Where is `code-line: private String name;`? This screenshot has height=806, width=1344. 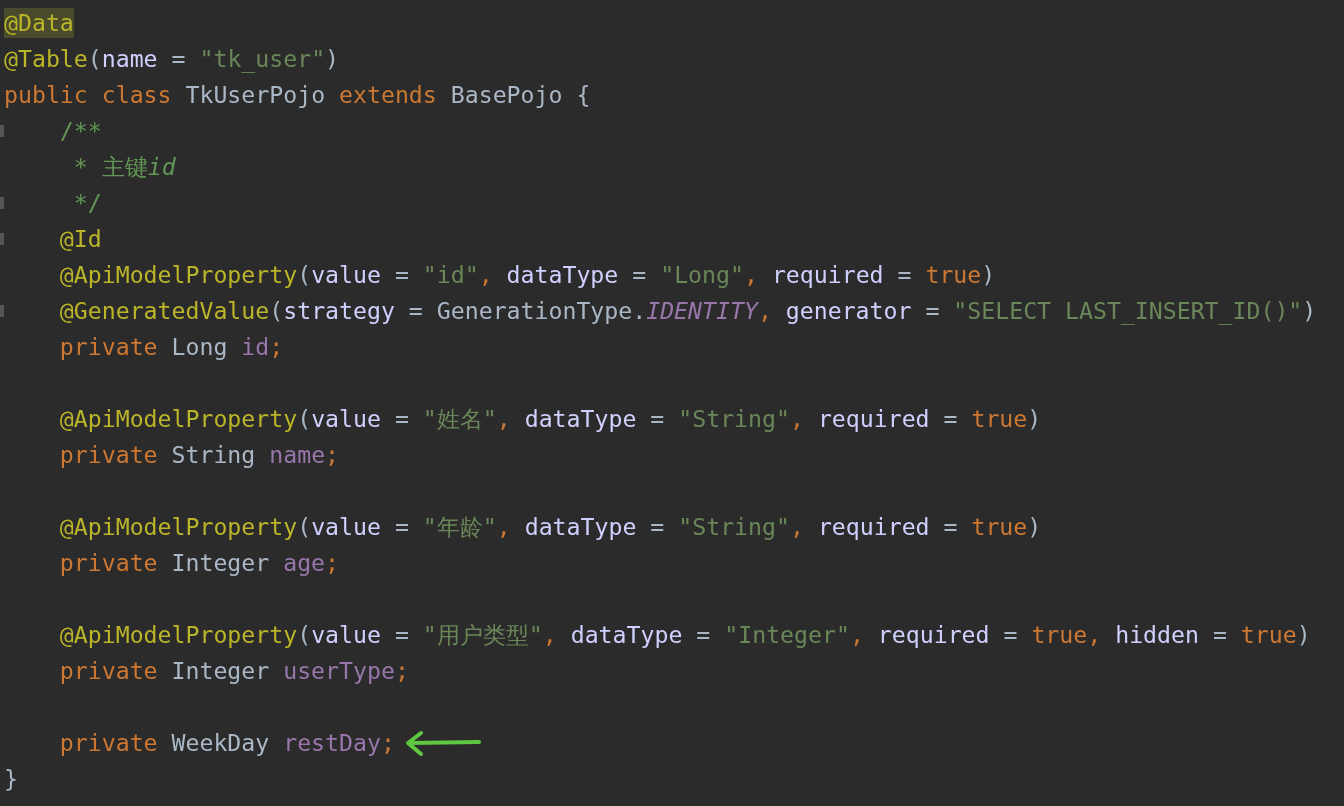 code-line: private String name; is located at coordinates (199, 455).